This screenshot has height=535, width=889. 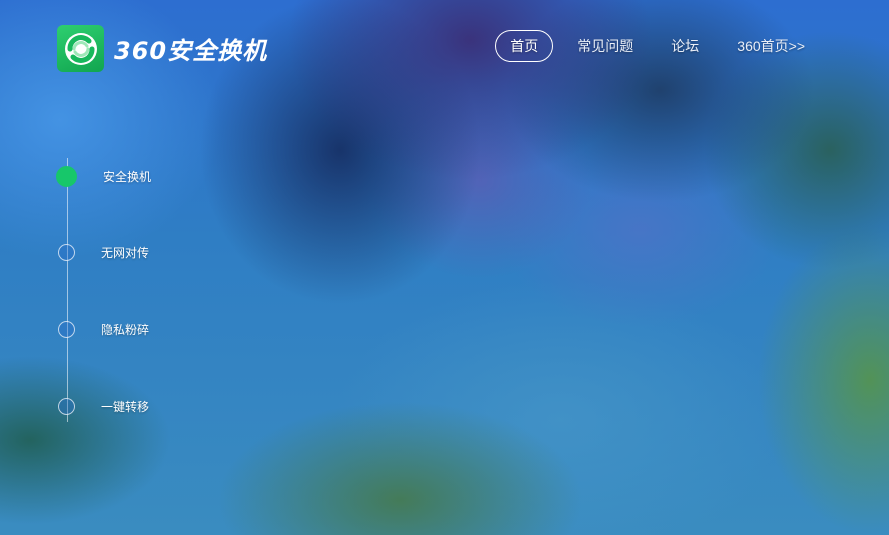 What do you see at coordinates (127, 177) in the screenshot?
I see `timeline-label: 安全换机` at bounding box center [127, 177].